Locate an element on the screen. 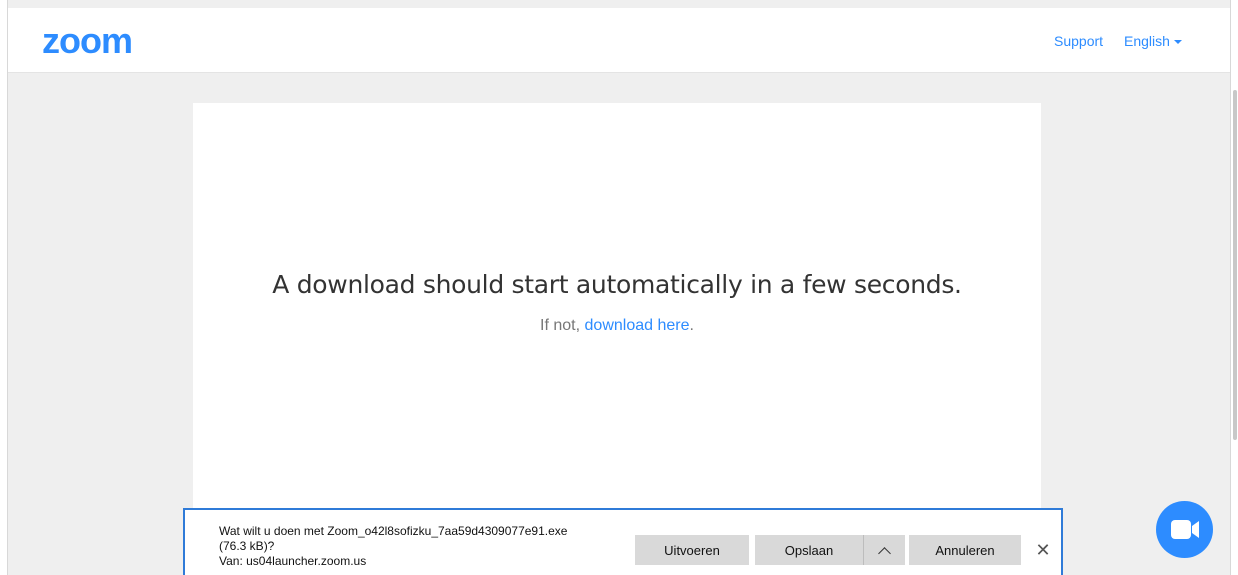  video-meeting-button is located at coordinates (1184, 529).